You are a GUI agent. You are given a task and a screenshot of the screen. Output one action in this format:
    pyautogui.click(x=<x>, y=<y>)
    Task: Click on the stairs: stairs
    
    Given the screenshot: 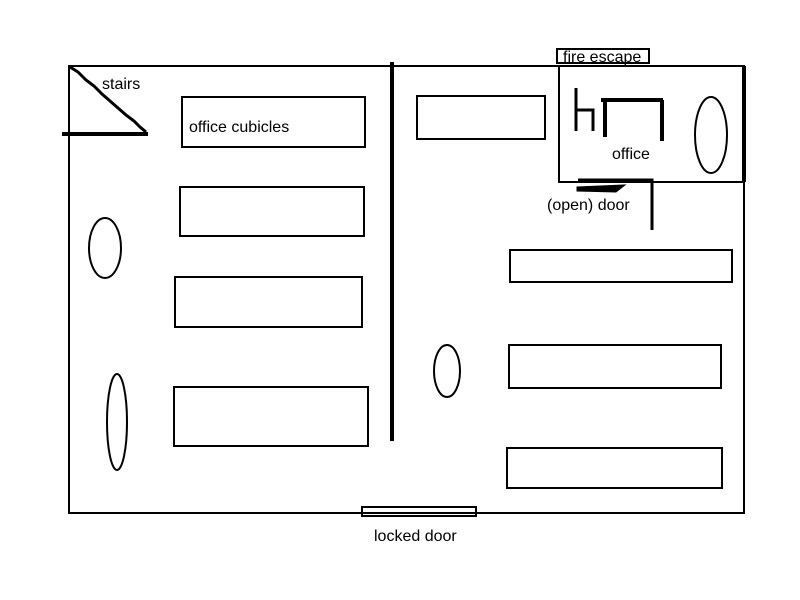 What is the action you would take?
    pyautogui.click(x=105, y=100)
    